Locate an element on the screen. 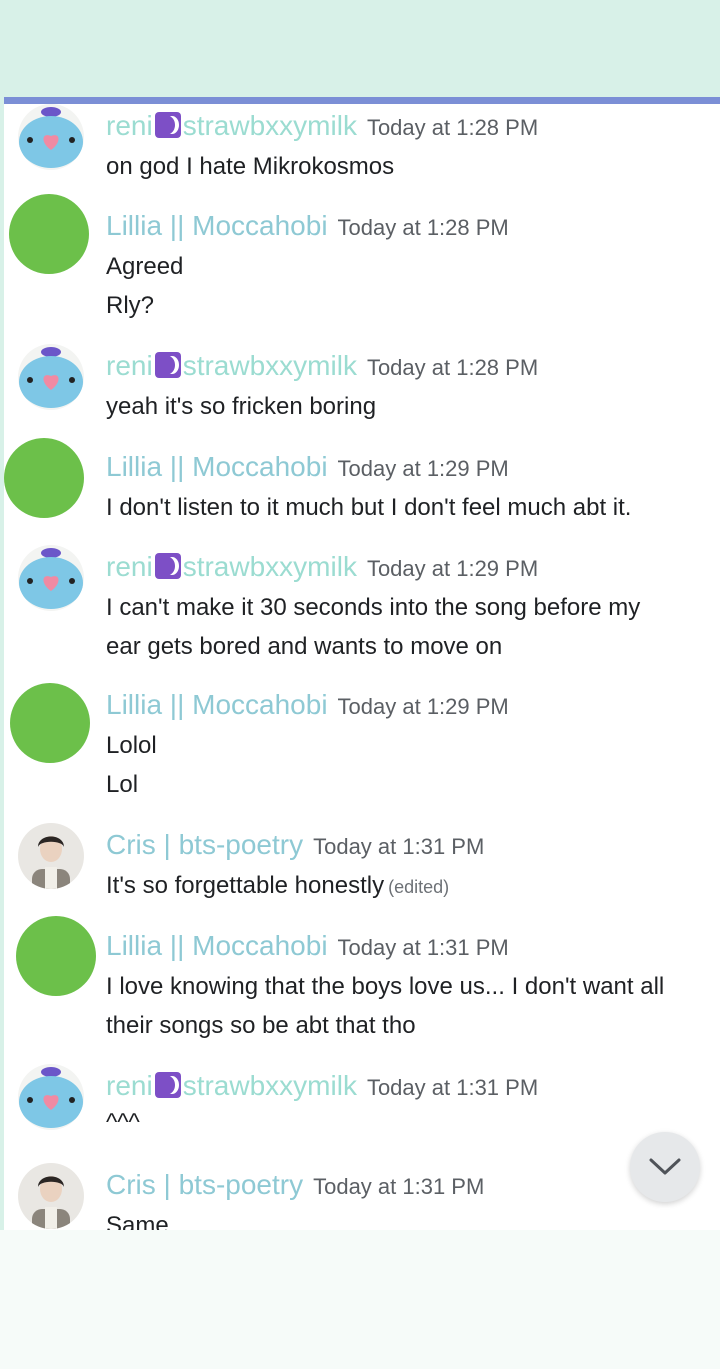 This screenshot has height=1369, width=720. message-text: It's so forgettable honestly (edited) is located at coordinates (278, 885).